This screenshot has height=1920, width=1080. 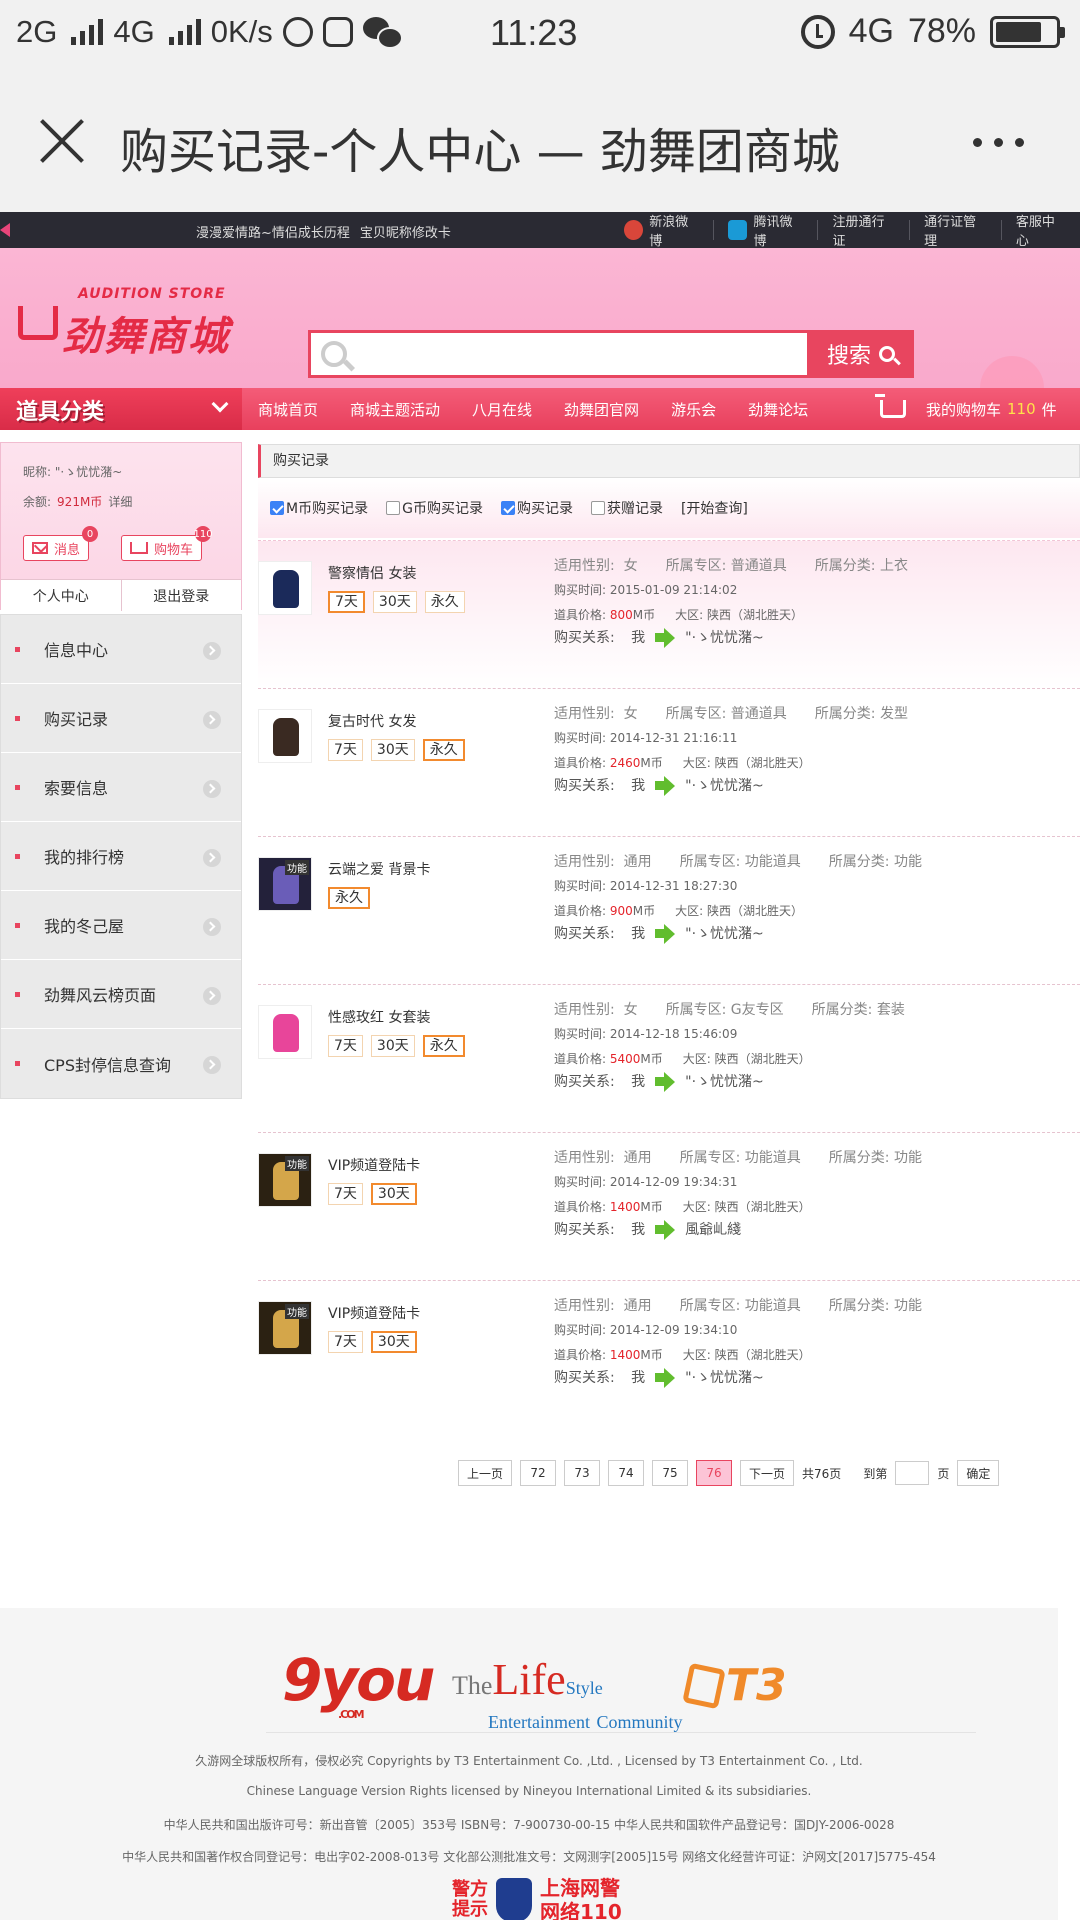 What do you see at coordinates (121, 1063) in the screenshot?
I see `sidebar-item-cps: CPS封停信息查询` at bounding box center [121, 1063].